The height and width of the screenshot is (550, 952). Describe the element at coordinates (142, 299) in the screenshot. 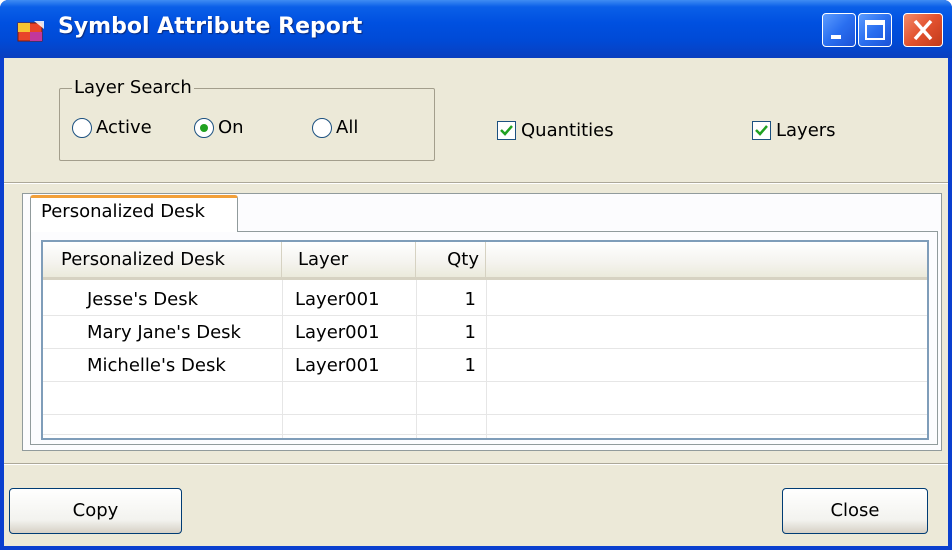

I see `cell-desk: Jesse's Desk` at that location.